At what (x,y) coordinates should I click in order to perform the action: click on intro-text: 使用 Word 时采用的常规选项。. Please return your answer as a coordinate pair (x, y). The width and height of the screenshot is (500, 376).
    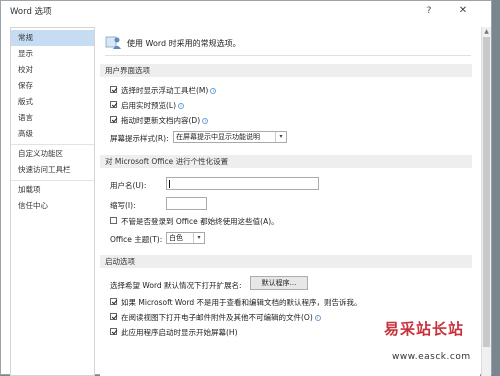
    Looking at the image, I should click on (184, 43).